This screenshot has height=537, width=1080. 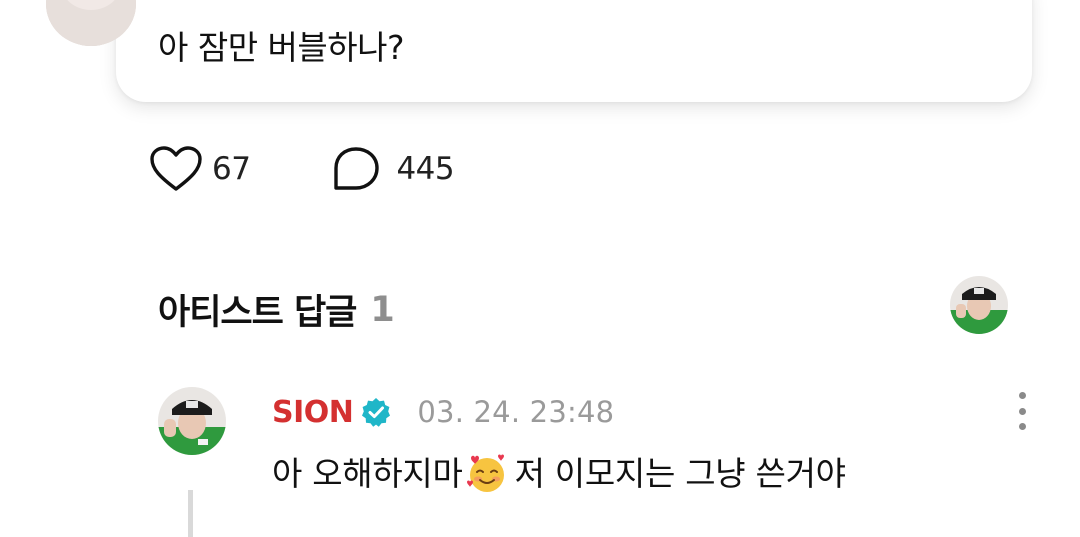 I want to click on reply-header: SION 03. 24. 23:48, so click(x=443, y=412).